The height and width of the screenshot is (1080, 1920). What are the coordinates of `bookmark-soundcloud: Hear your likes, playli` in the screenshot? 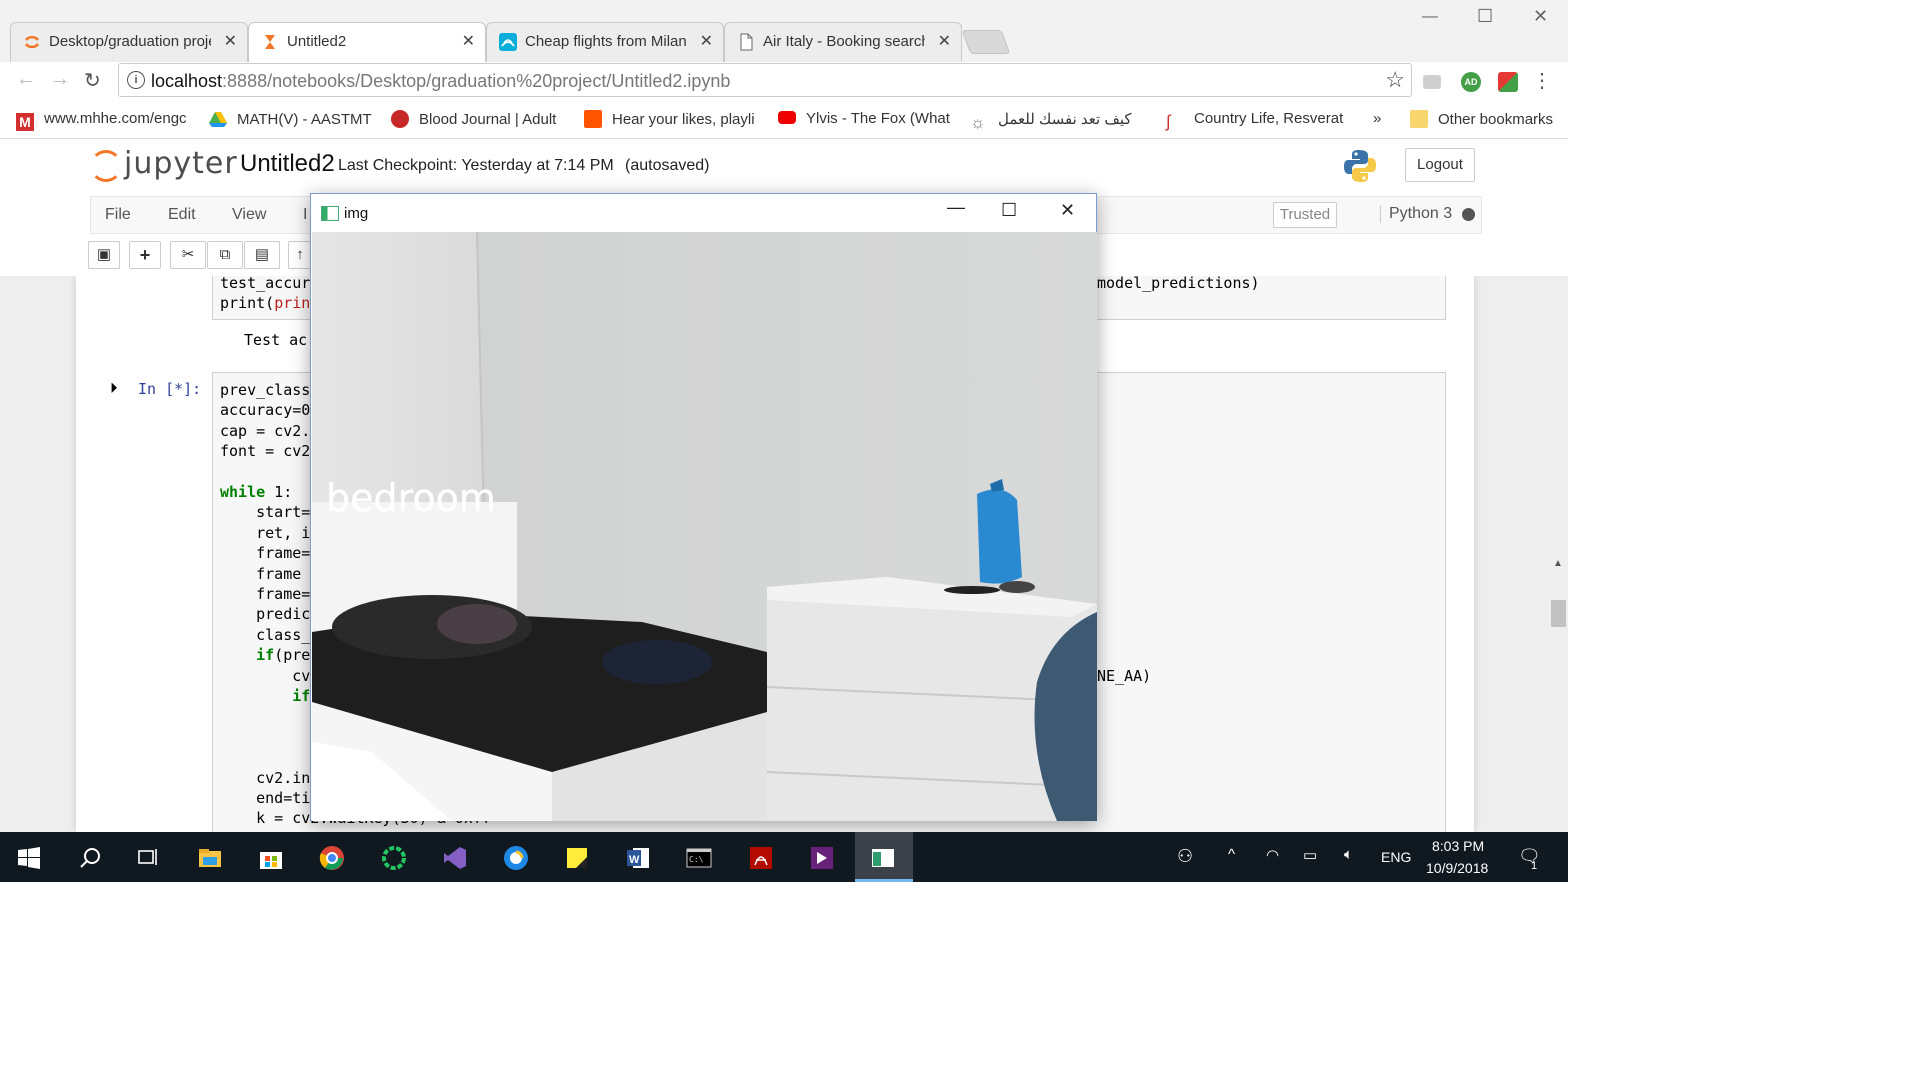 It's located at (669, 119).